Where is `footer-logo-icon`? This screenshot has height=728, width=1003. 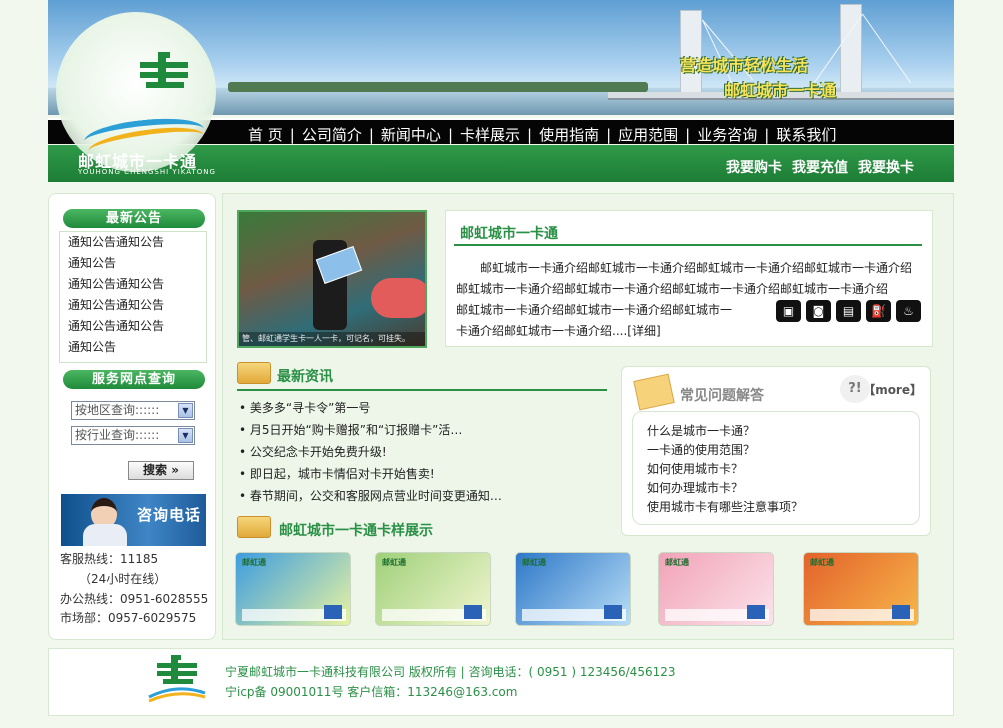
footer-logo-icon is located at coordinates (177, 679).